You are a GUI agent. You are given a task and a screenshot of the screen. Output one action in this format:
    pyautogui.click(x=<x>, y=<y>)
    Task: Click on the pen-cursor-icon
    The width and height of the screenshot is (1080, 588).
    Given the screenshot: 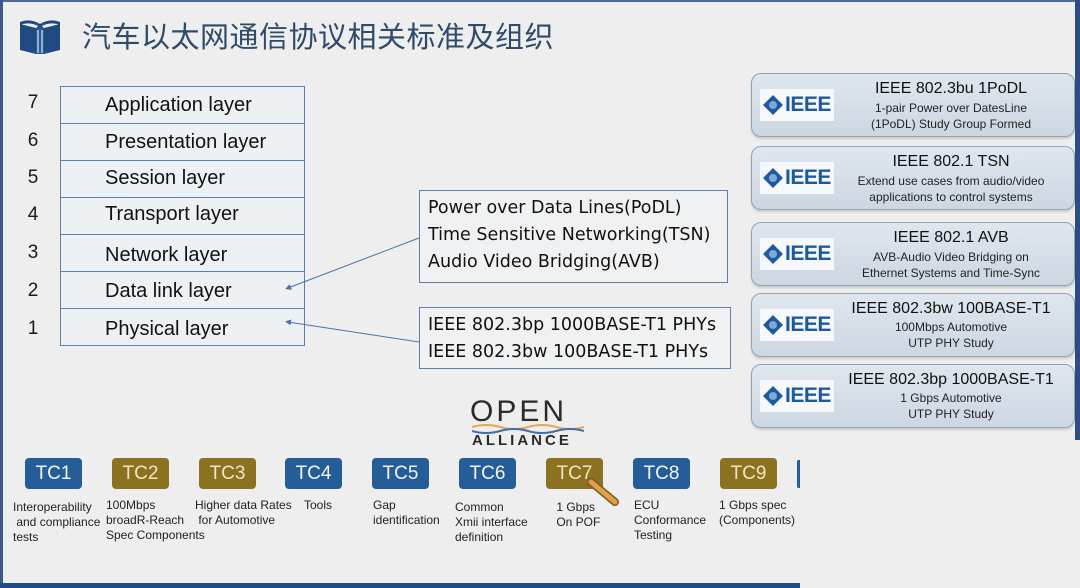 What is the action you would take?
    pyautogui.click(x=603, y=492)
    